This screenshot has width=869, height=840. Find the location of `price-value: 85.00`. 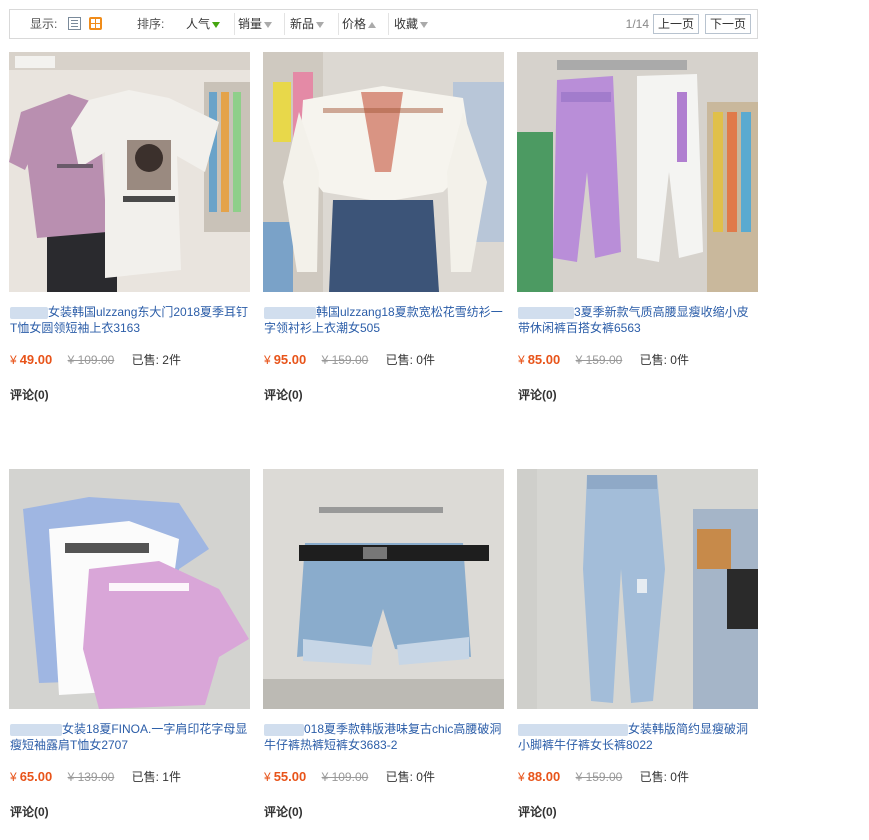

price-value: 85.00 is located at coordinates (544, 359).